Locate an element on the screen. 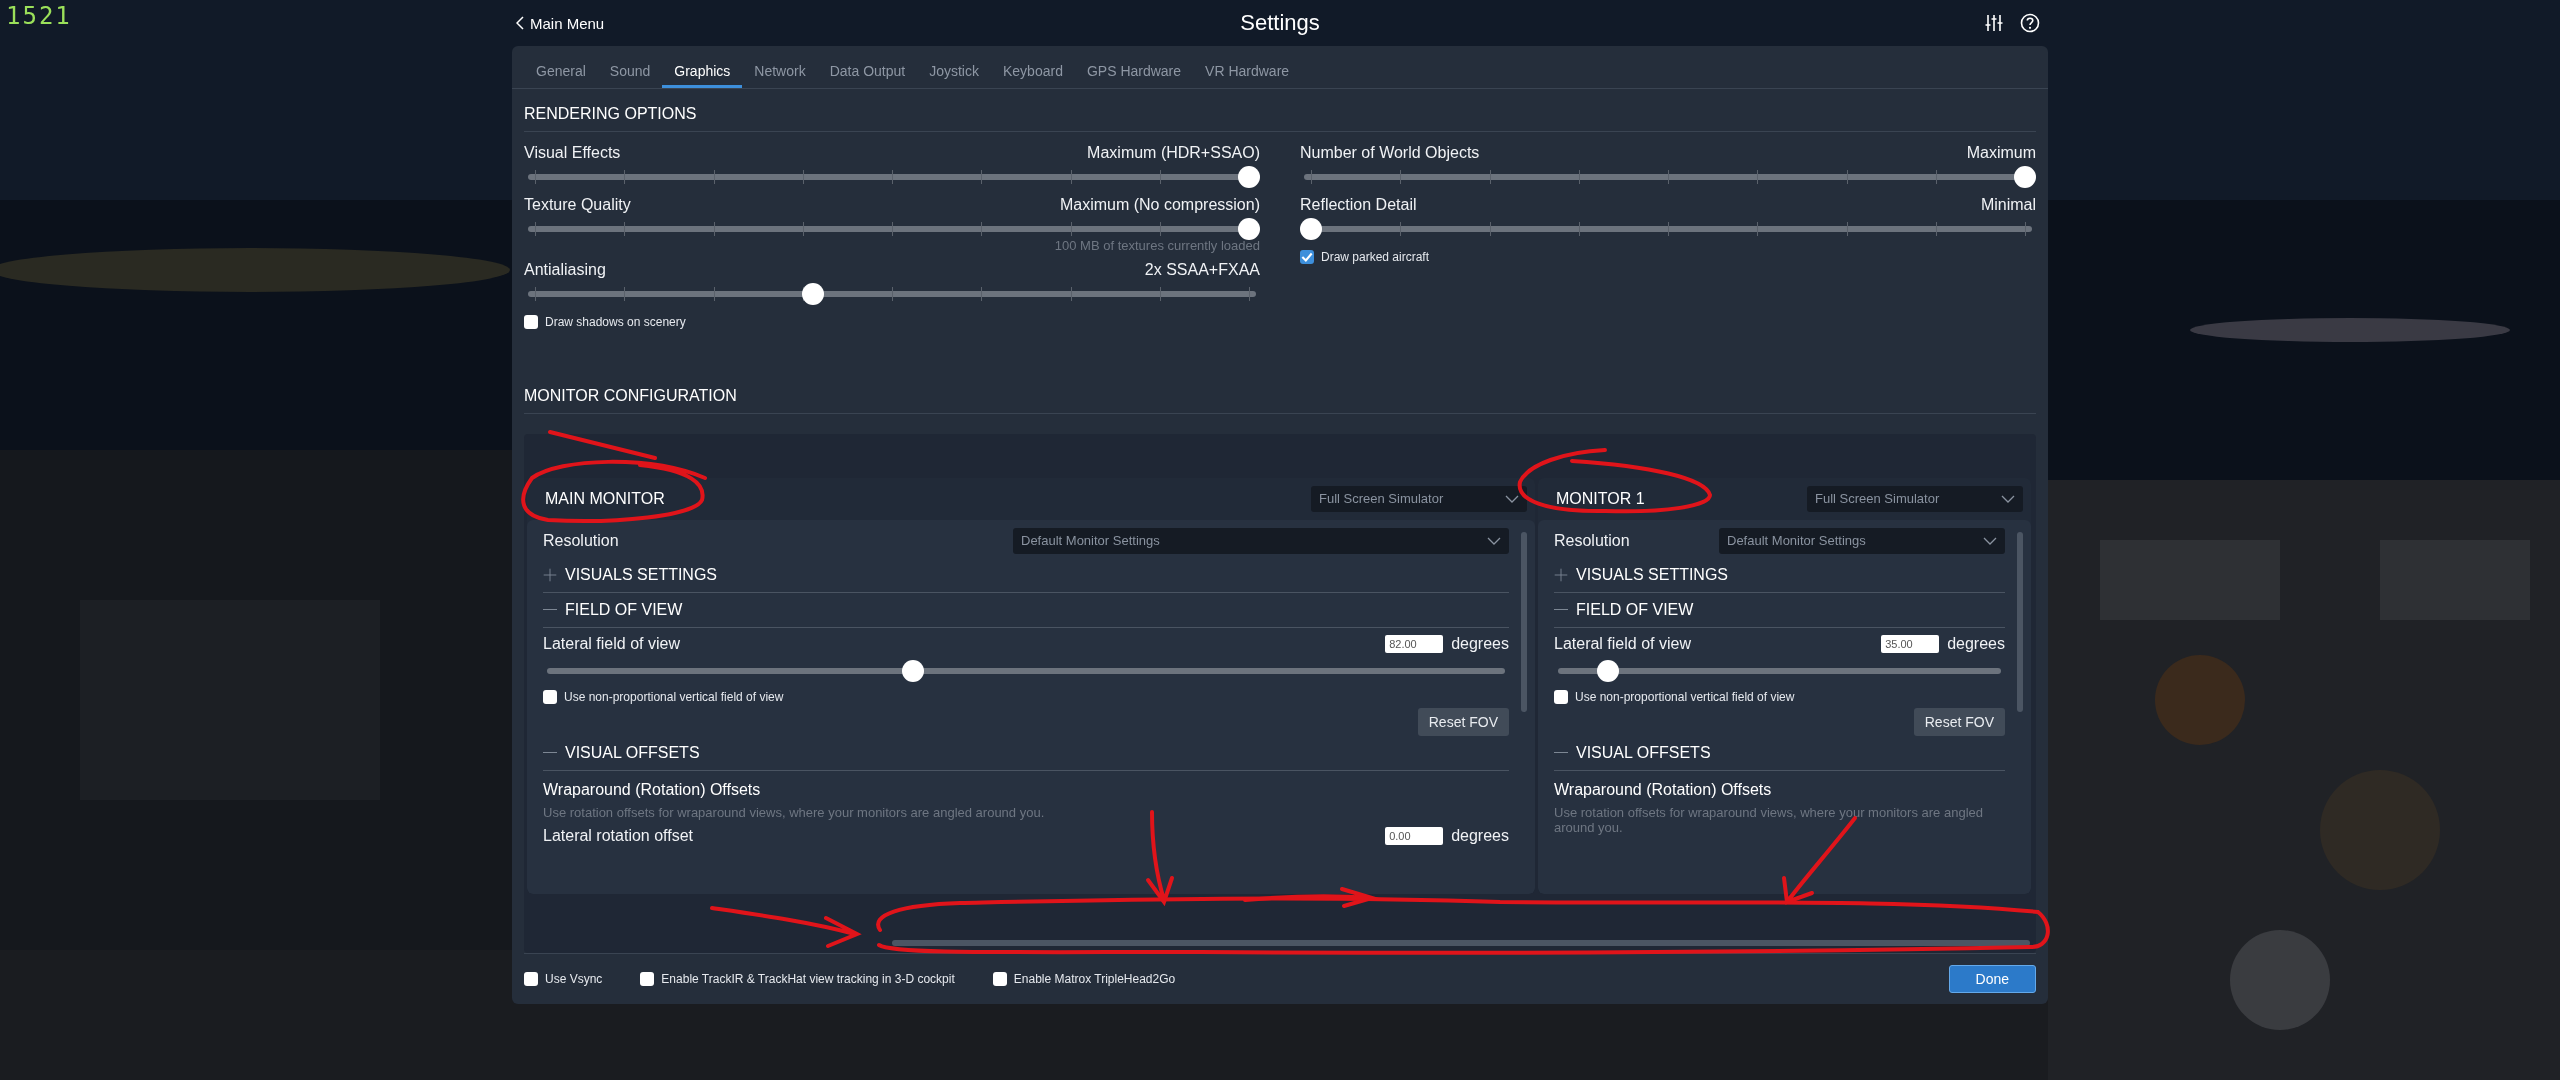  setting-value: Maximum (HDR+SSAO) is located at coordinates (1173, 153).